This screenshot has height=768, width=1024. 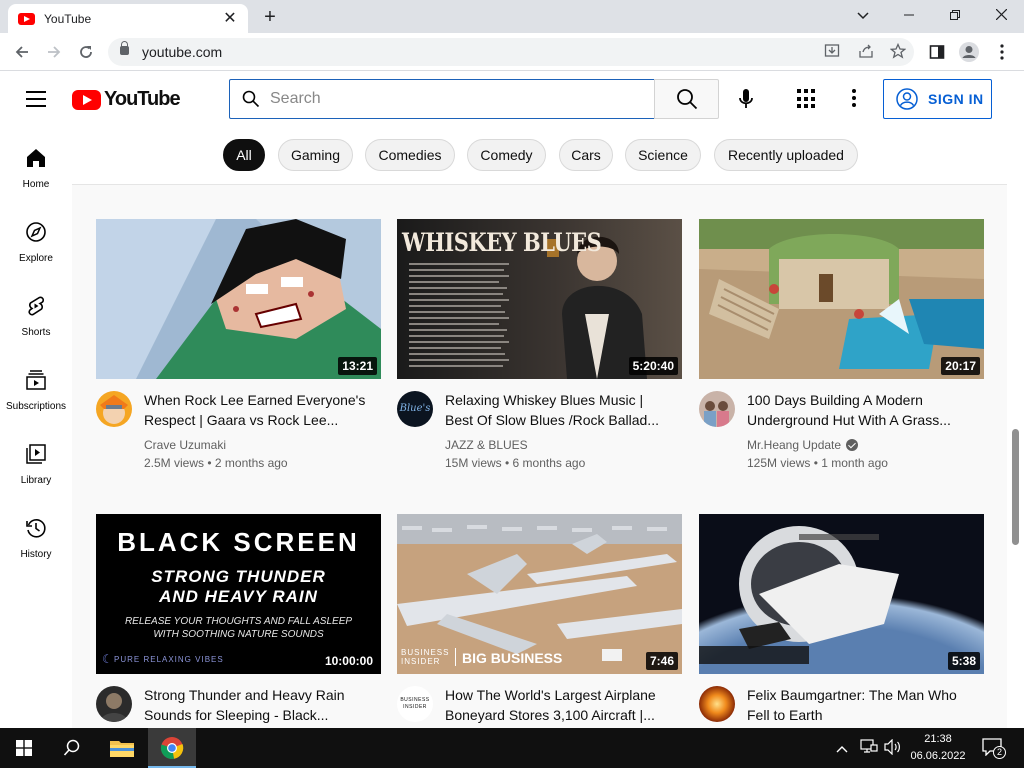 I want to click on browser-tab: YouTube ✕, so click(x=128, y=18).